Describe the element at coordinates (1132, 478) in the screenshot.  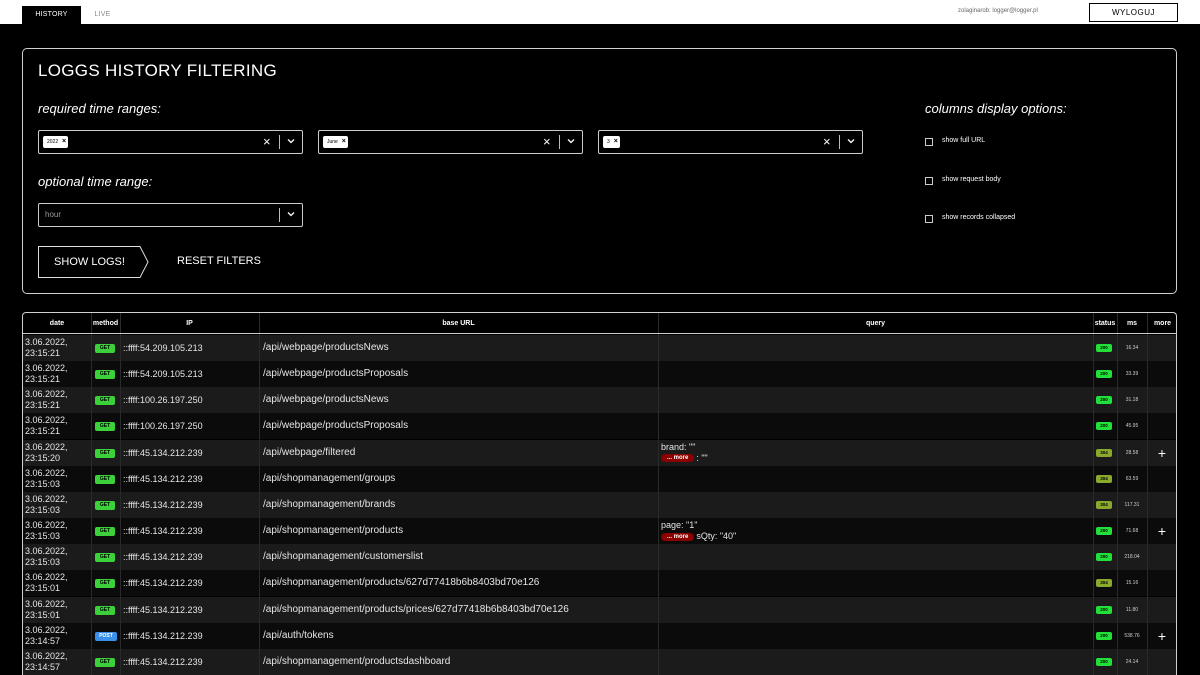
I see `row-ms: 63.59` at that location.